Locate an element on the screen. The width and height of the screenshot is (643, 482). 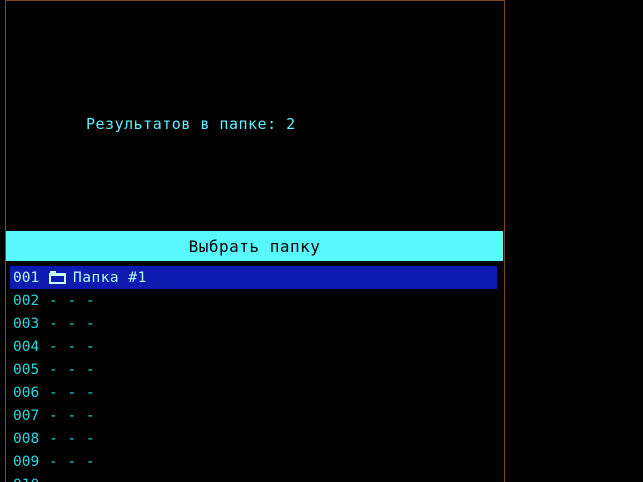
folder-row-002: 002 - - - is located at coordinates (253, 300).